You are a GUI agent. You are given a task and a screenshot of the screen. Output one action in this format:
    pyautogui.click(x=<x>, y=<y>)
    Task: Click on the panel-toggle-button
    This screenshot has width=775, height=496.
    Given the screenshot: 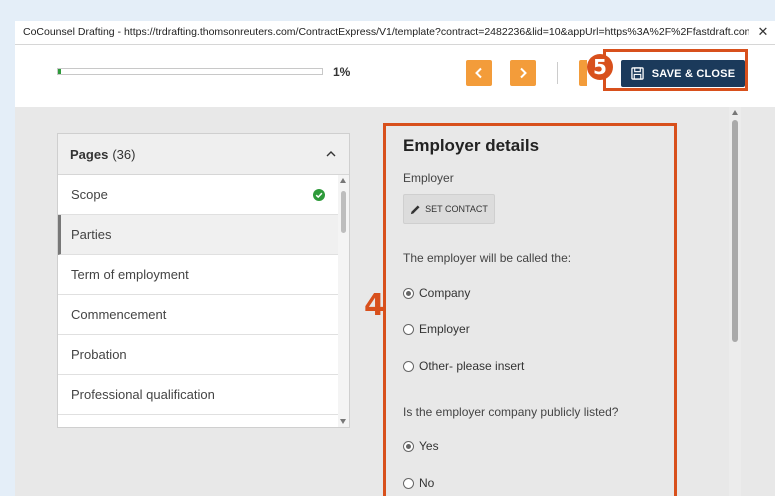 What is the action you would take?
    pyautogui.click(x=583, y=73)
    